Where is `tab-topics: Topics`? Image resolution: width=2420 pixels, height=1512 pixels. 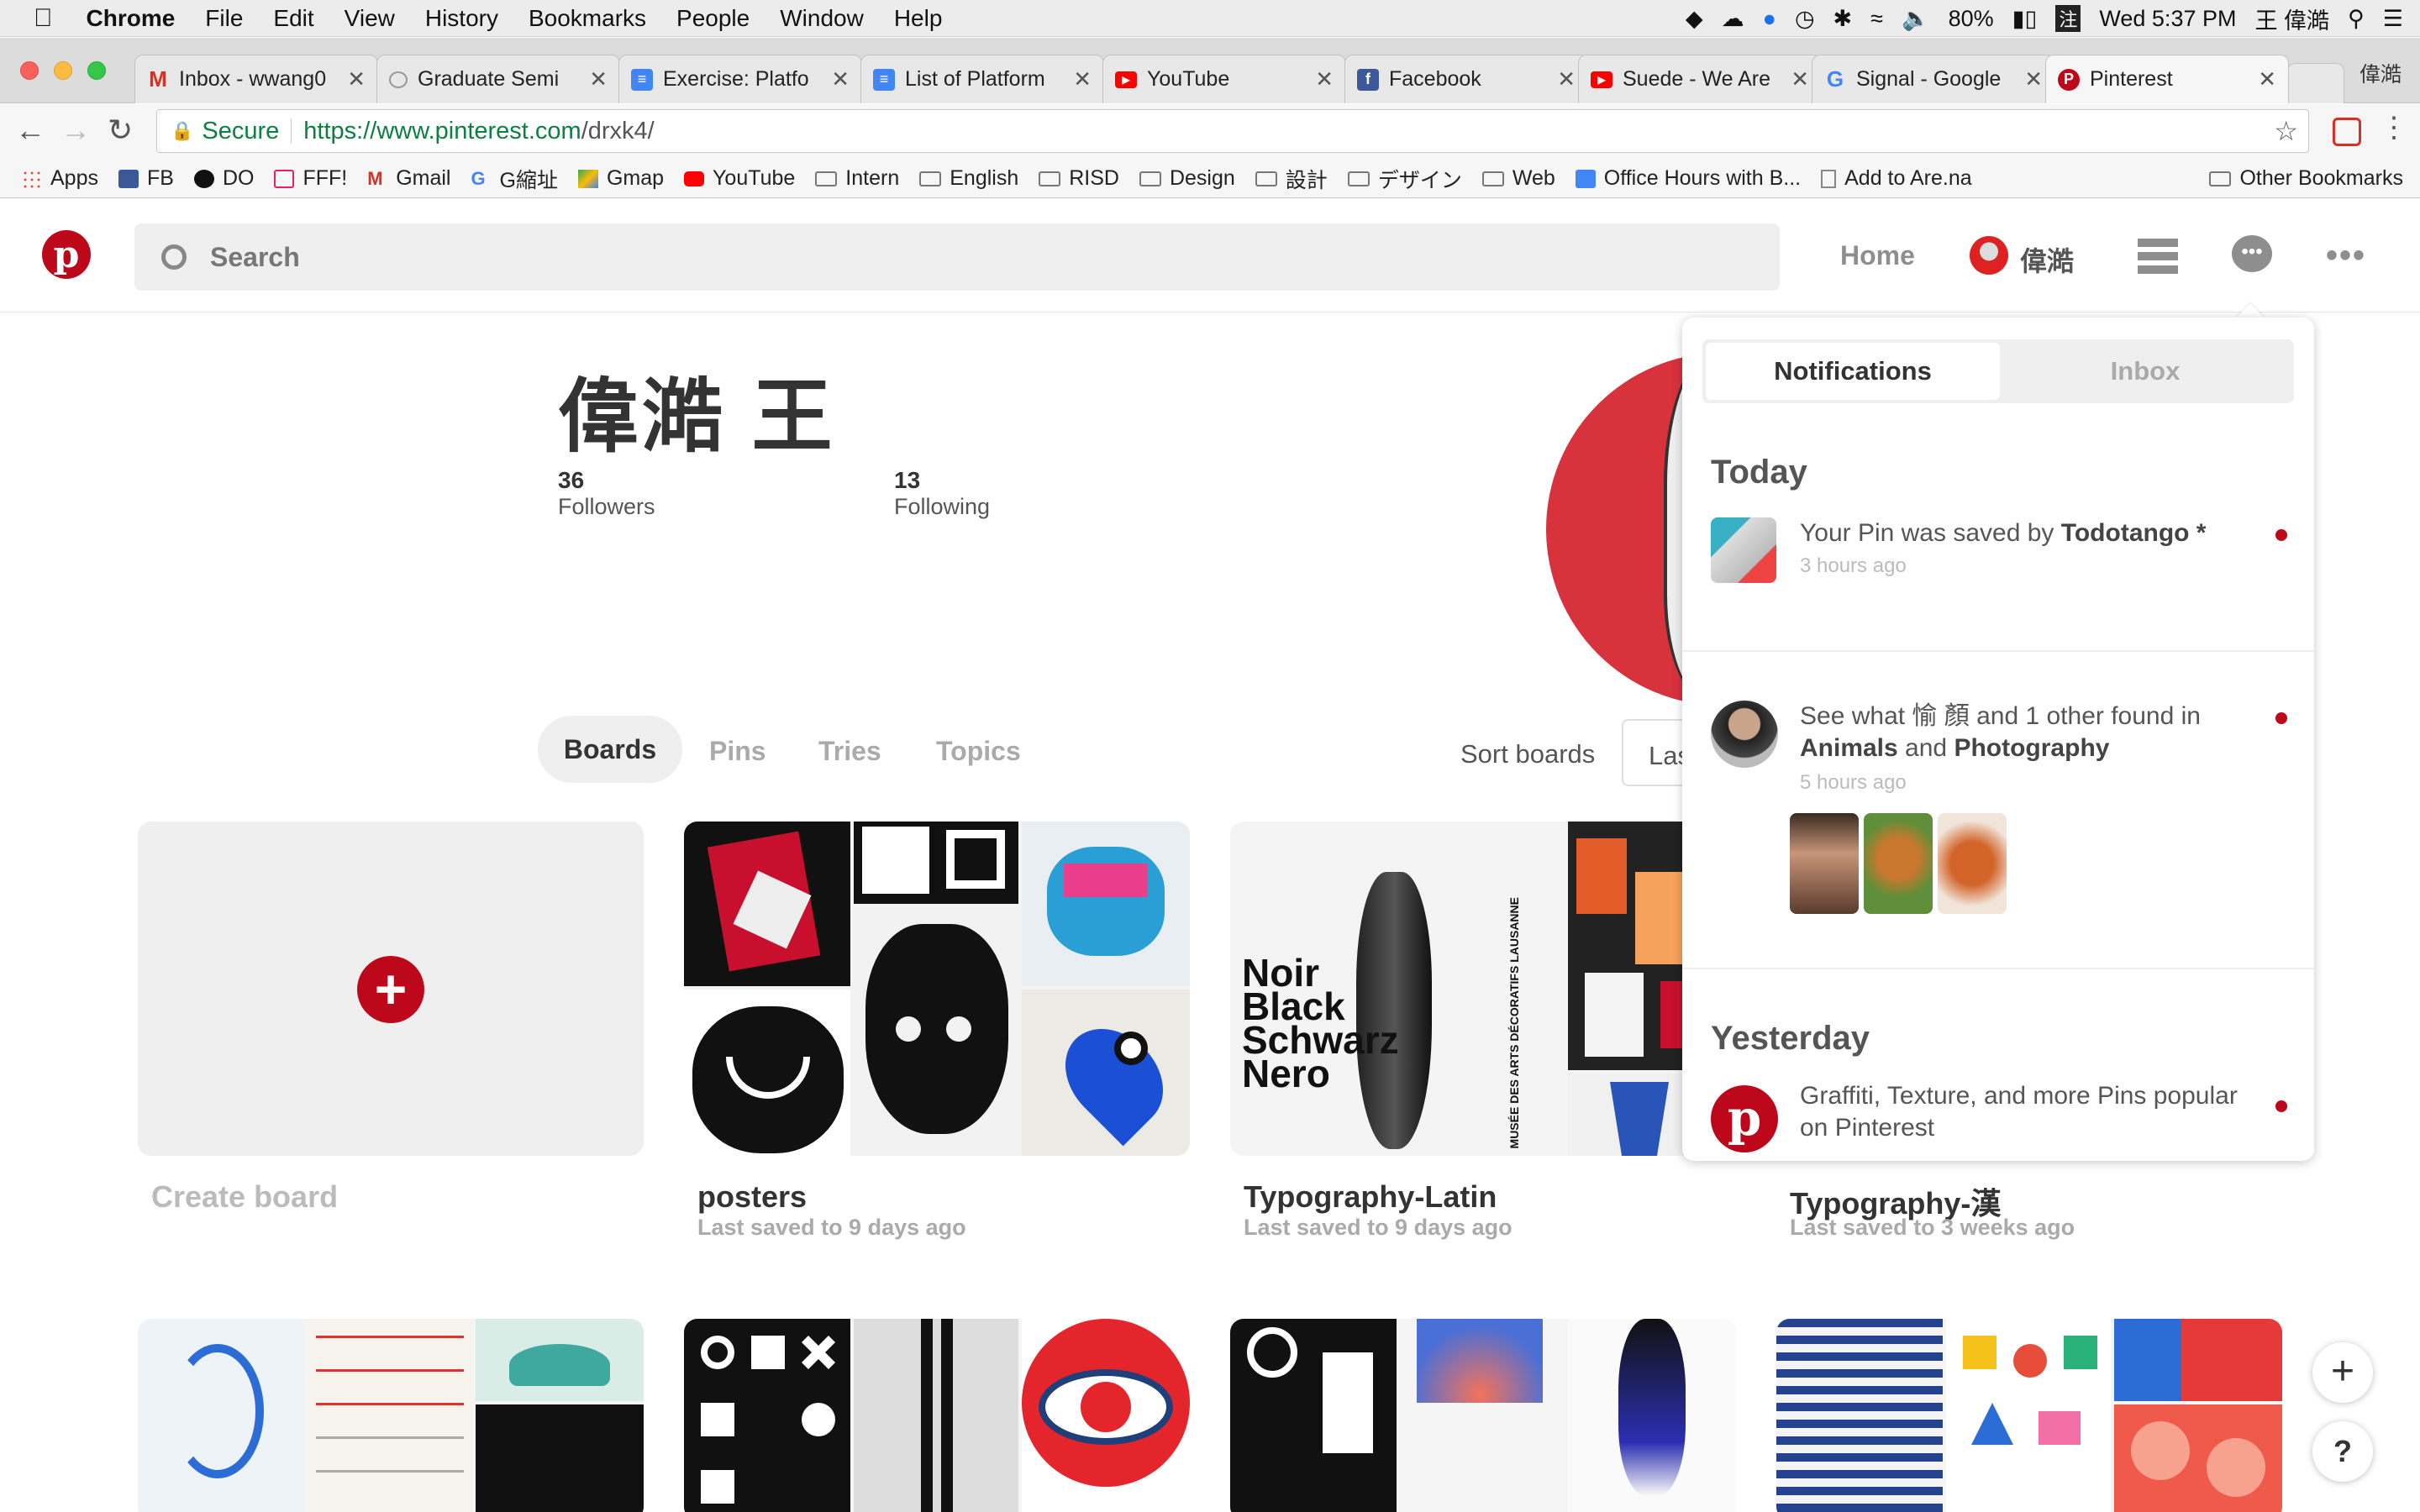
tab-topics: Topics is located at coordinates (978, 751).